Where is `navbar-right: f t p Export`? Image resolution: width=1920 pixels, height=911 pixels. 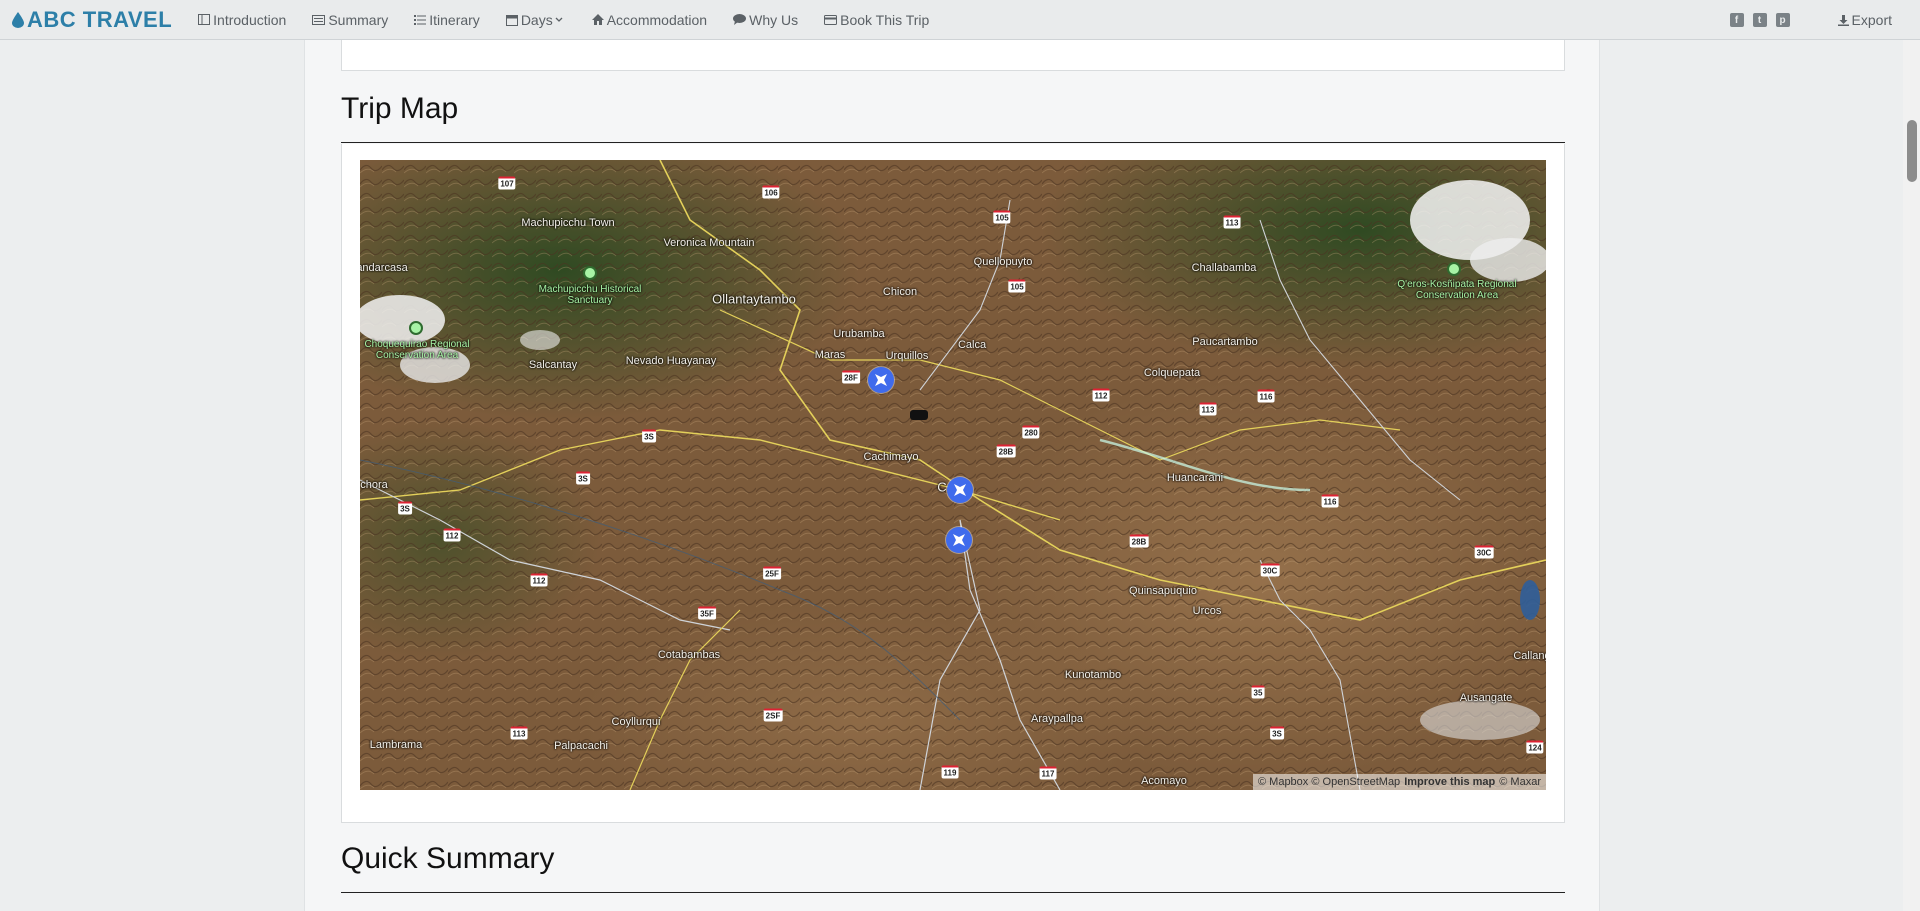
navbar-right: f t p Export is located at coordinates (1806, 20).